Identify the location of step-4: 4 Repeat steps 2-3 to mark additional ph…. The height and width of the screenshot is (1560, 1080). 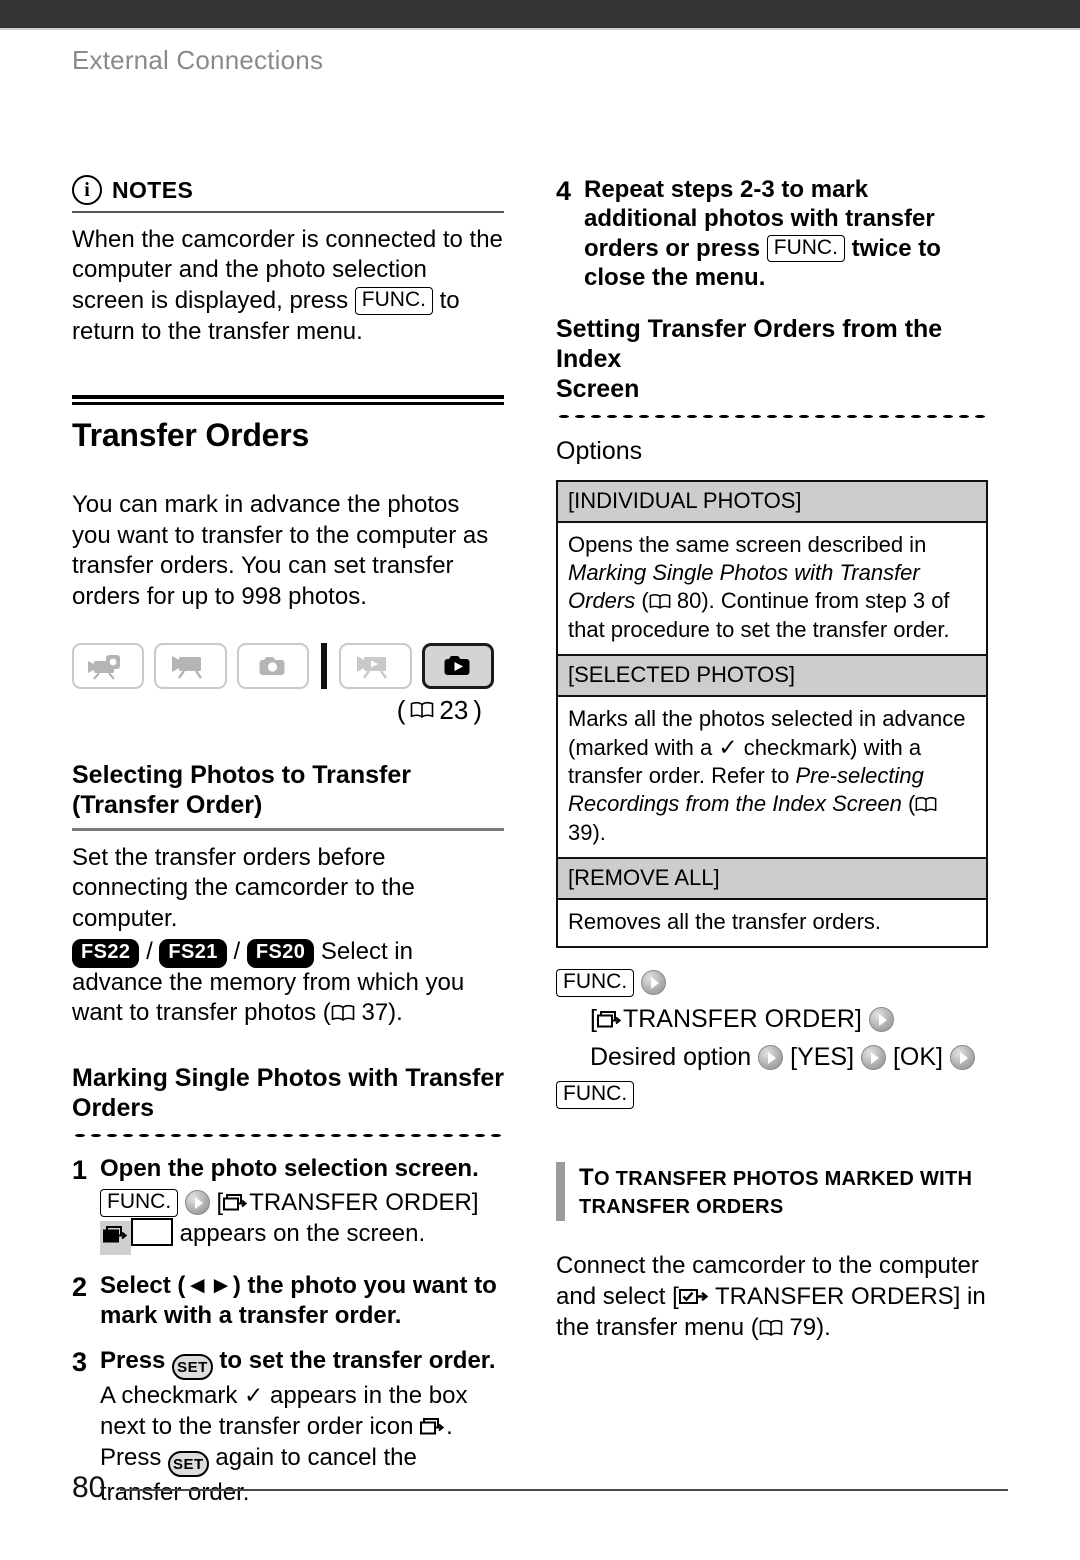
(772, 233).